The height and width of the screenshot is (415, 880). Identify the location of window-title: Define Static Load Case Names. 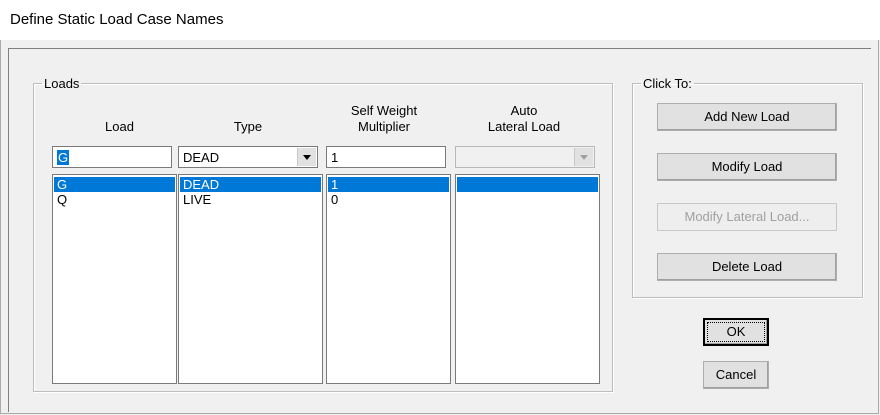
(117, 19).